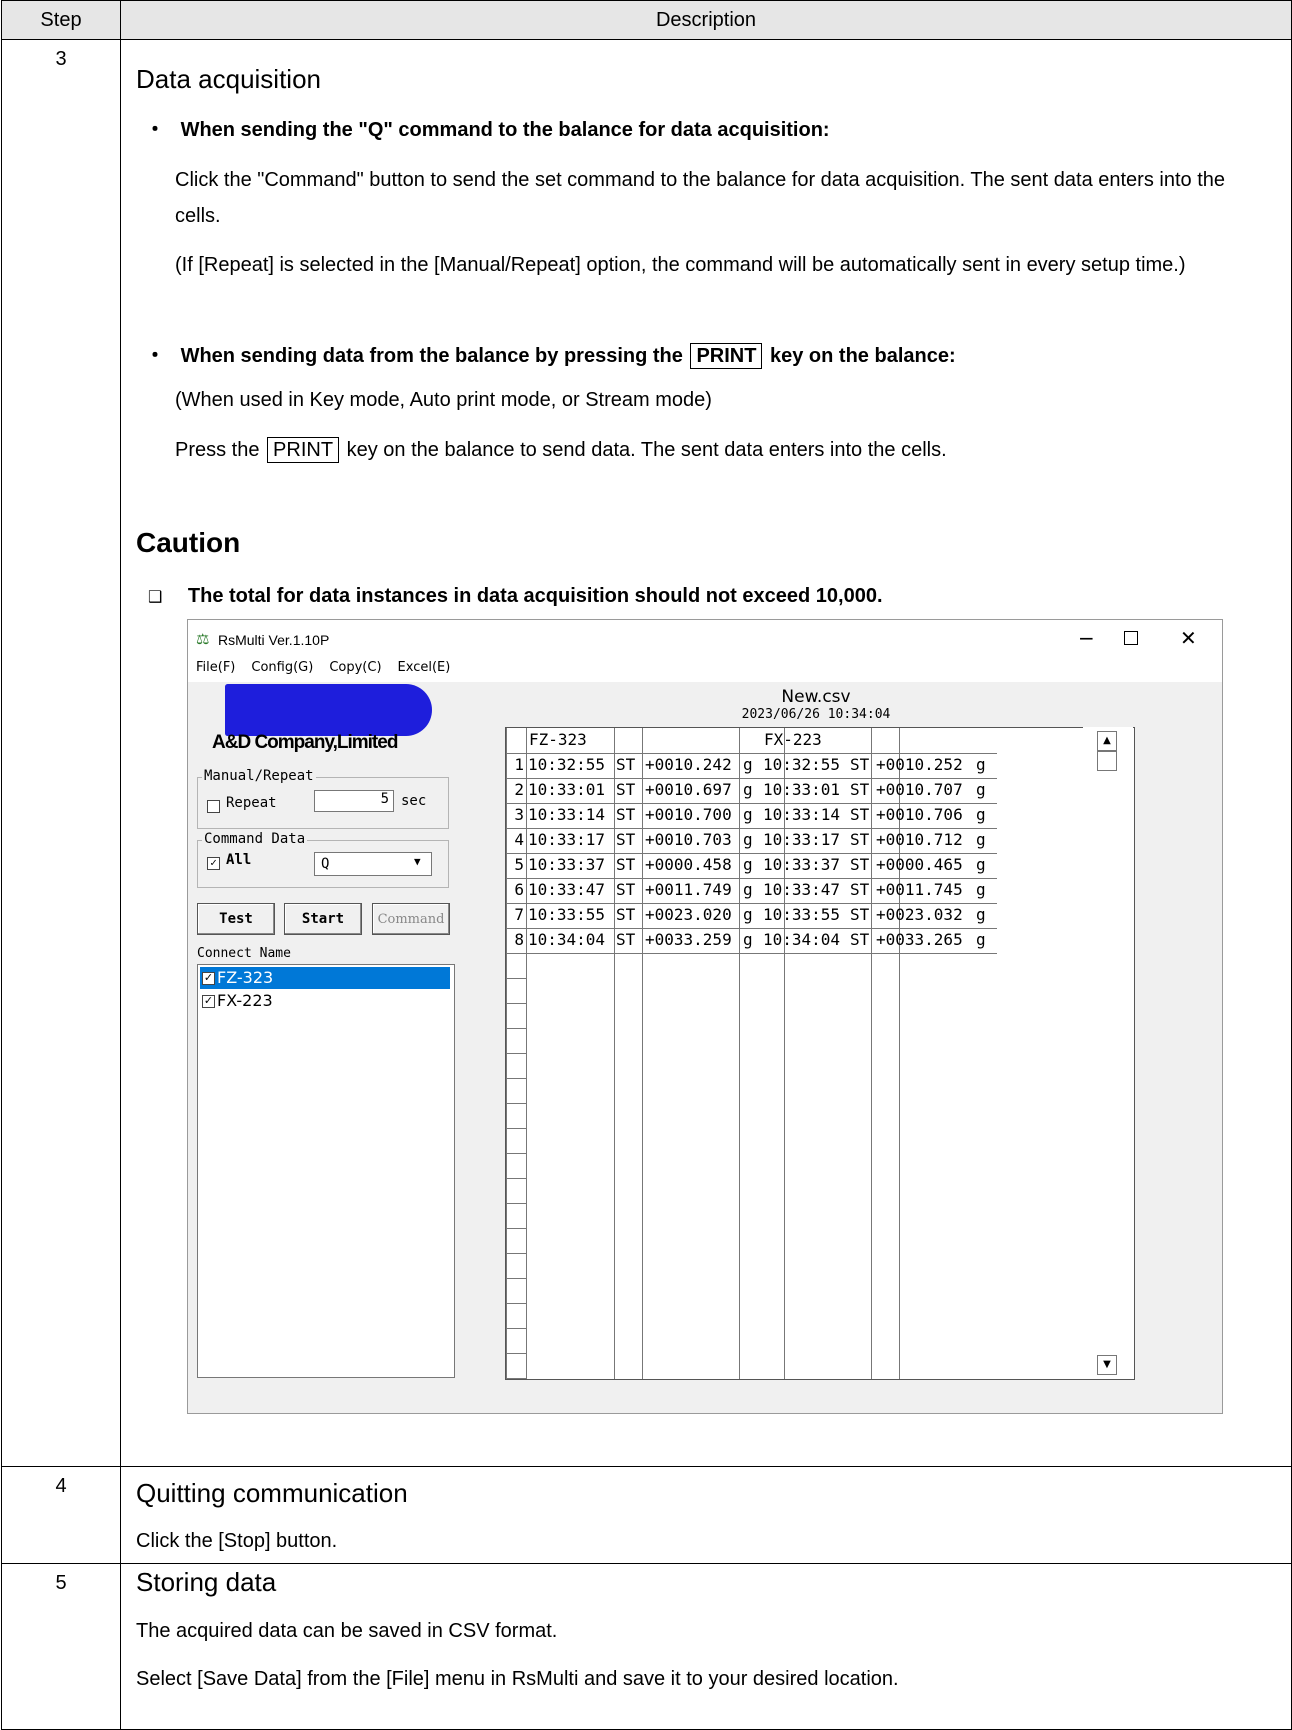 The height and width of the screenshot is (1730, 1292). I want to click on scroll-thumb, so click(1107, 761).